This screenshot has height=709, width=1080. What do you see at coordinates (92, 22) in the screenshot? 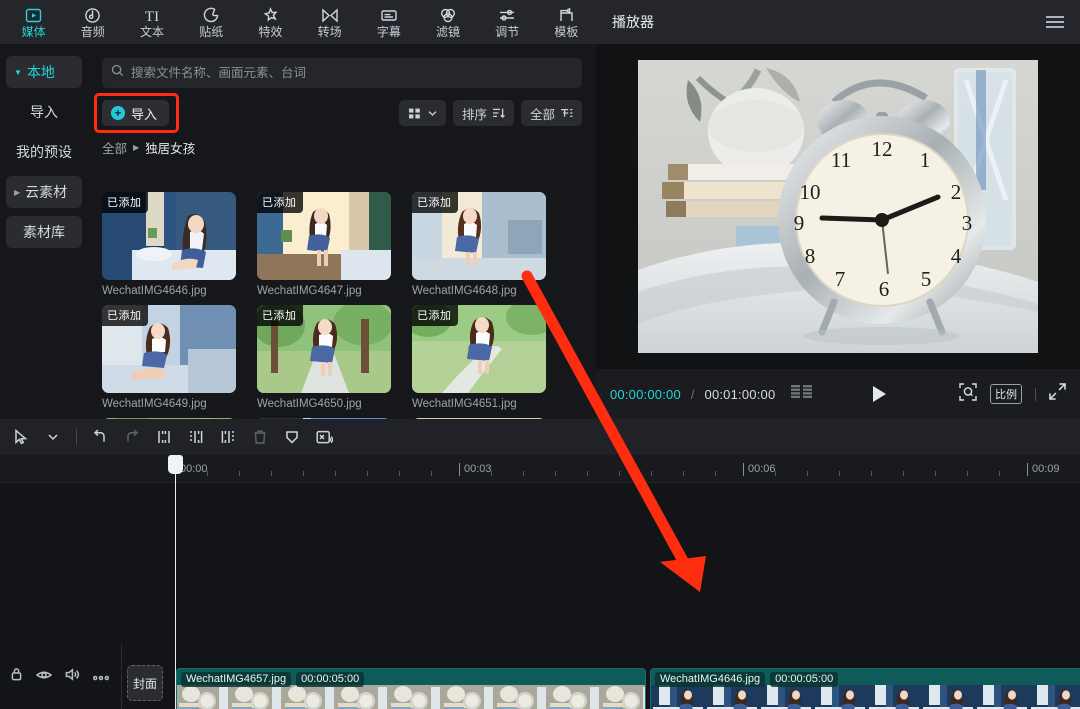
I see `tab-audio: 音频` at bounding box center [92, 22].